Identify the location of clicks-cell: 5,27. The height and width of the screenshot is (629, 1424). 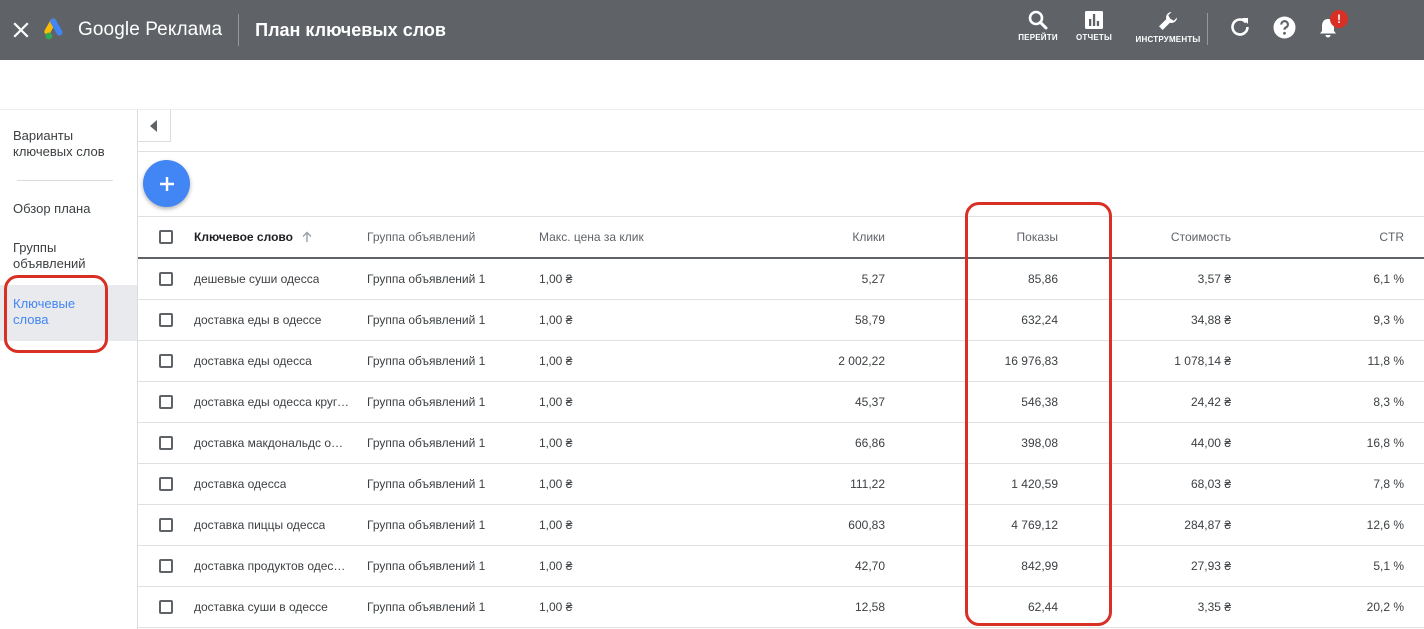
(873, 279).